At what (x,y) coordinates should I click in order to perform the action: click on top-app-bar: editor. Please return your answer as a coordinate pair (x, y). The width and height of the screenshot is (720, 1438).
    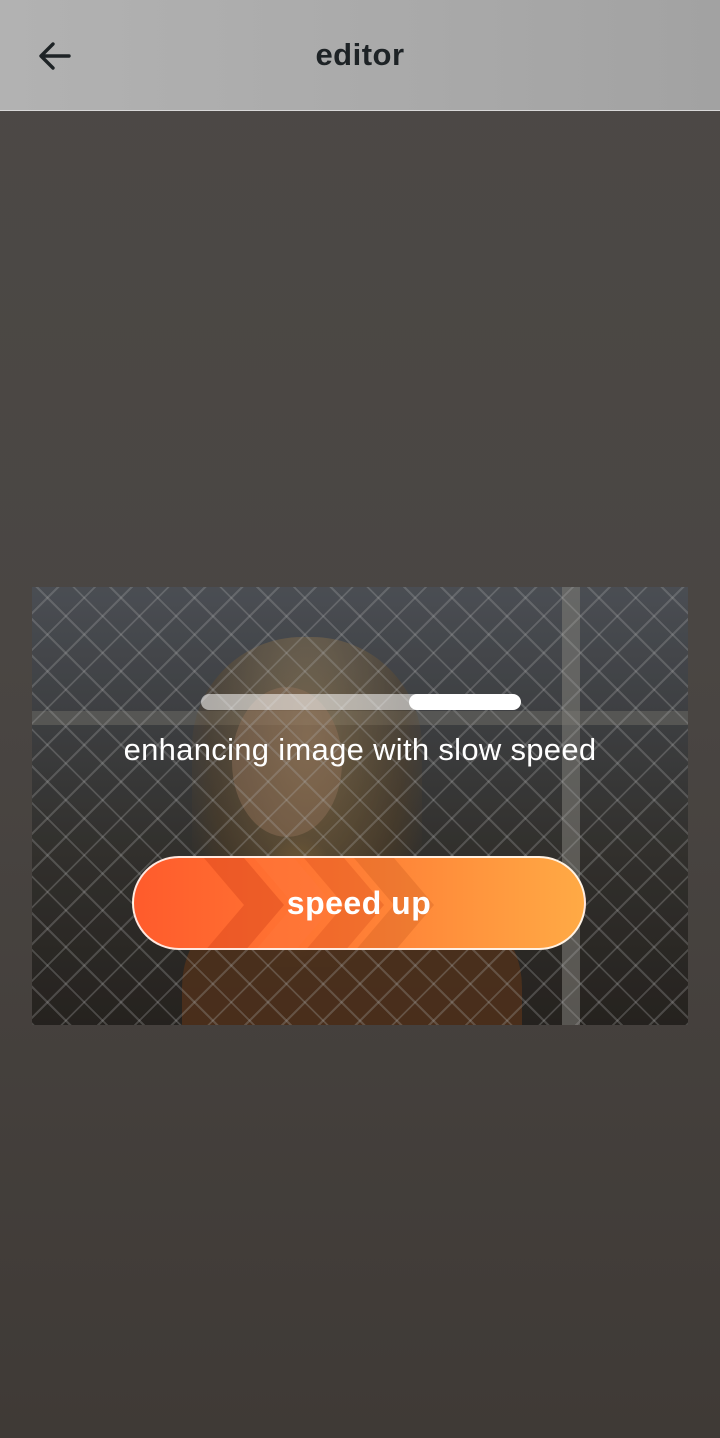
    Looking at the image, I should click on (360, 55).